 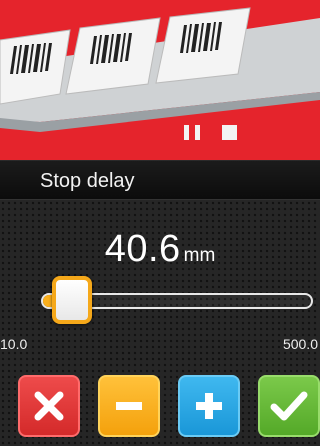 I want to click on decrement-button, so click(x=129, y=406).